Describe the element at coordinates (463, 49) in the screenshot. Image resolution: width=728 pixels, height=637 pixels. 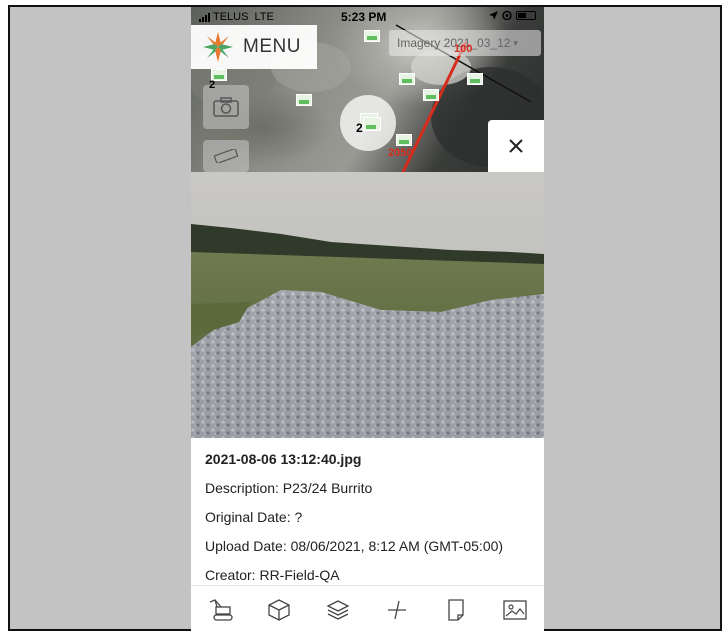
I see `station-label-top: 100` at that location.